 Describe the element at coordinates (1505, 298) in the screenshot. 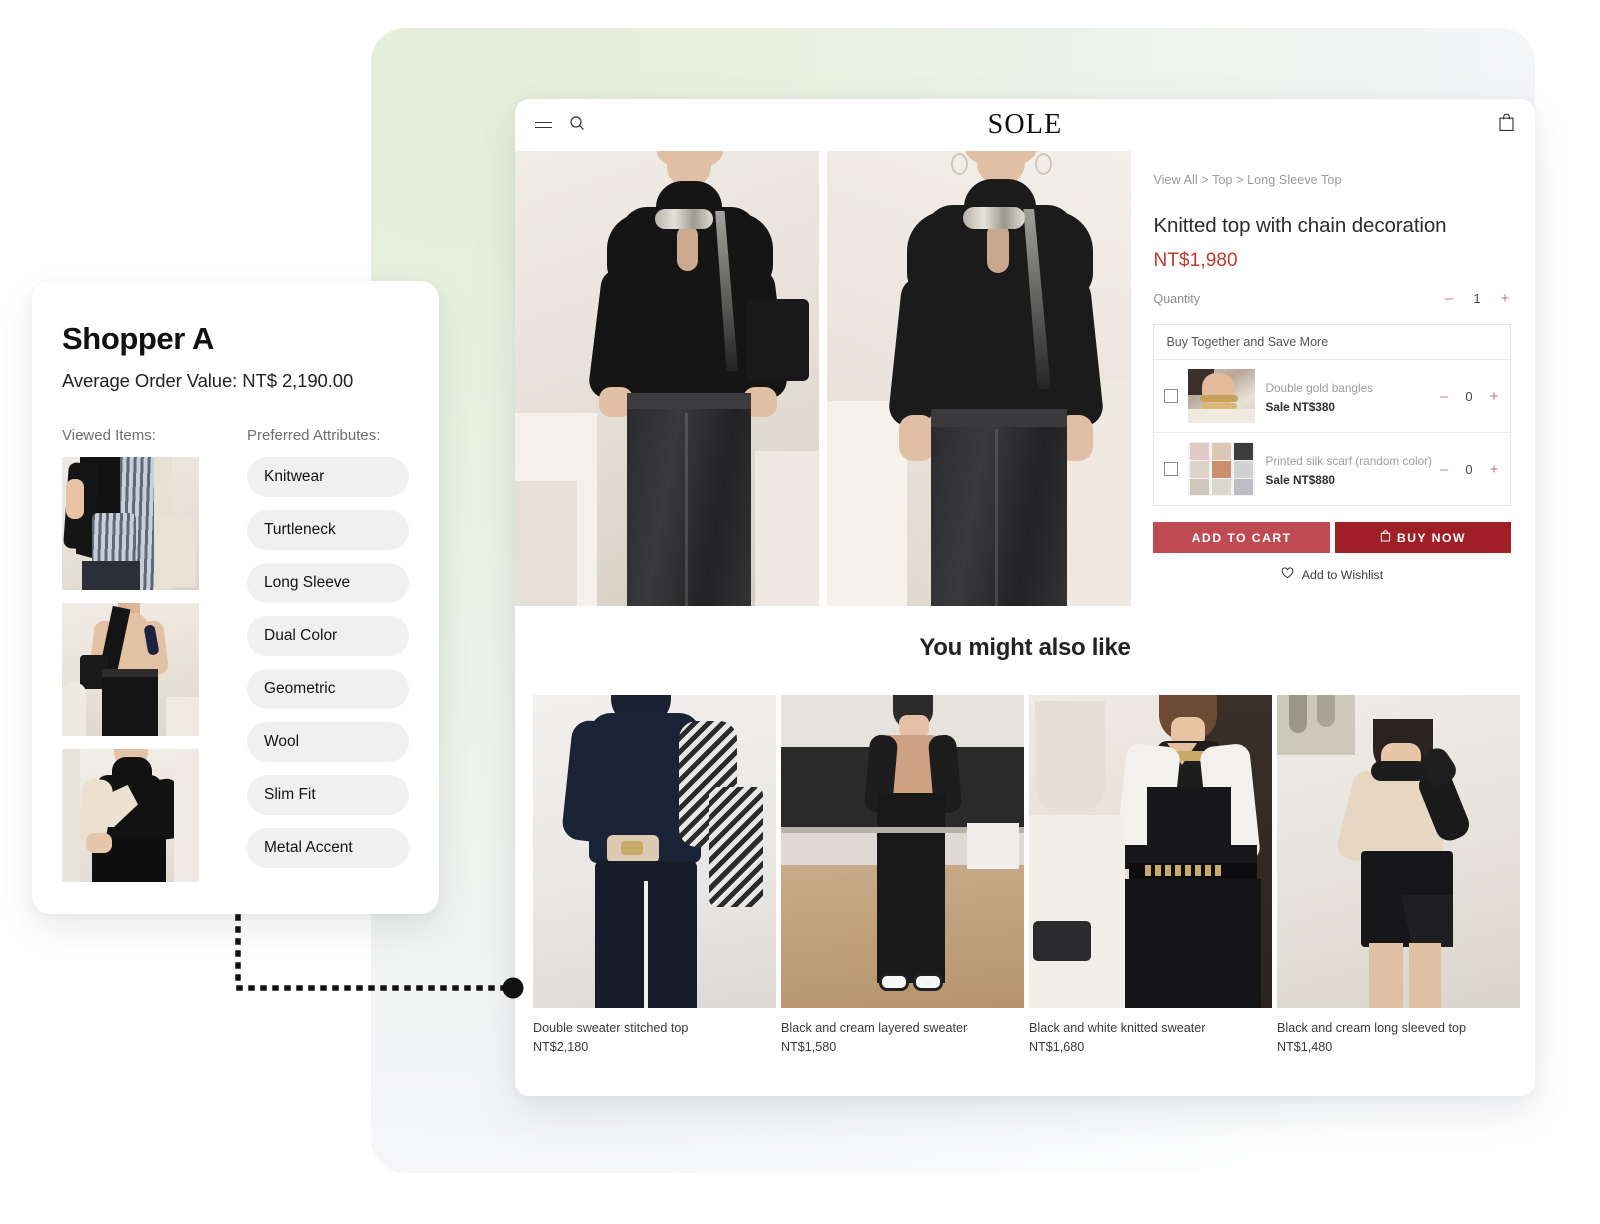

I see `quantity-increment-button: +` at that location.